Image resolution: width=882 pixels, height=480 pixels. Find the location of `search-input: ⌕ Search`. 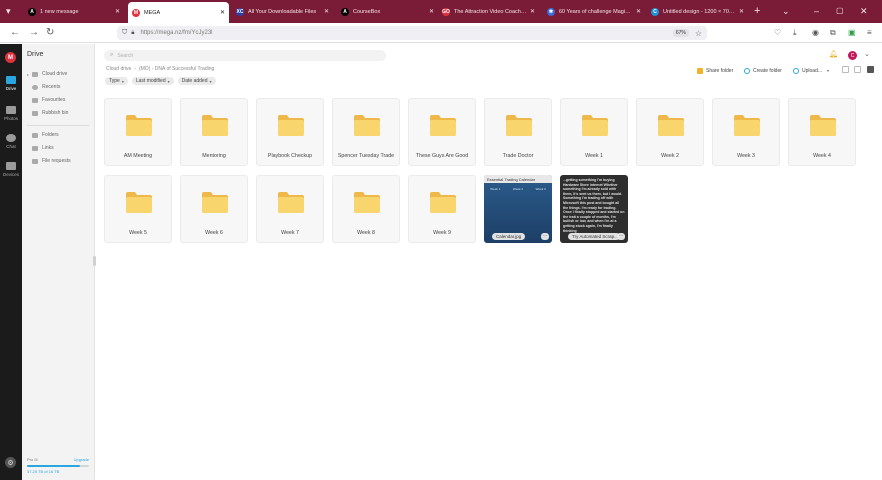

search-input: ⌕ Search is located at coordinates (245, 55).